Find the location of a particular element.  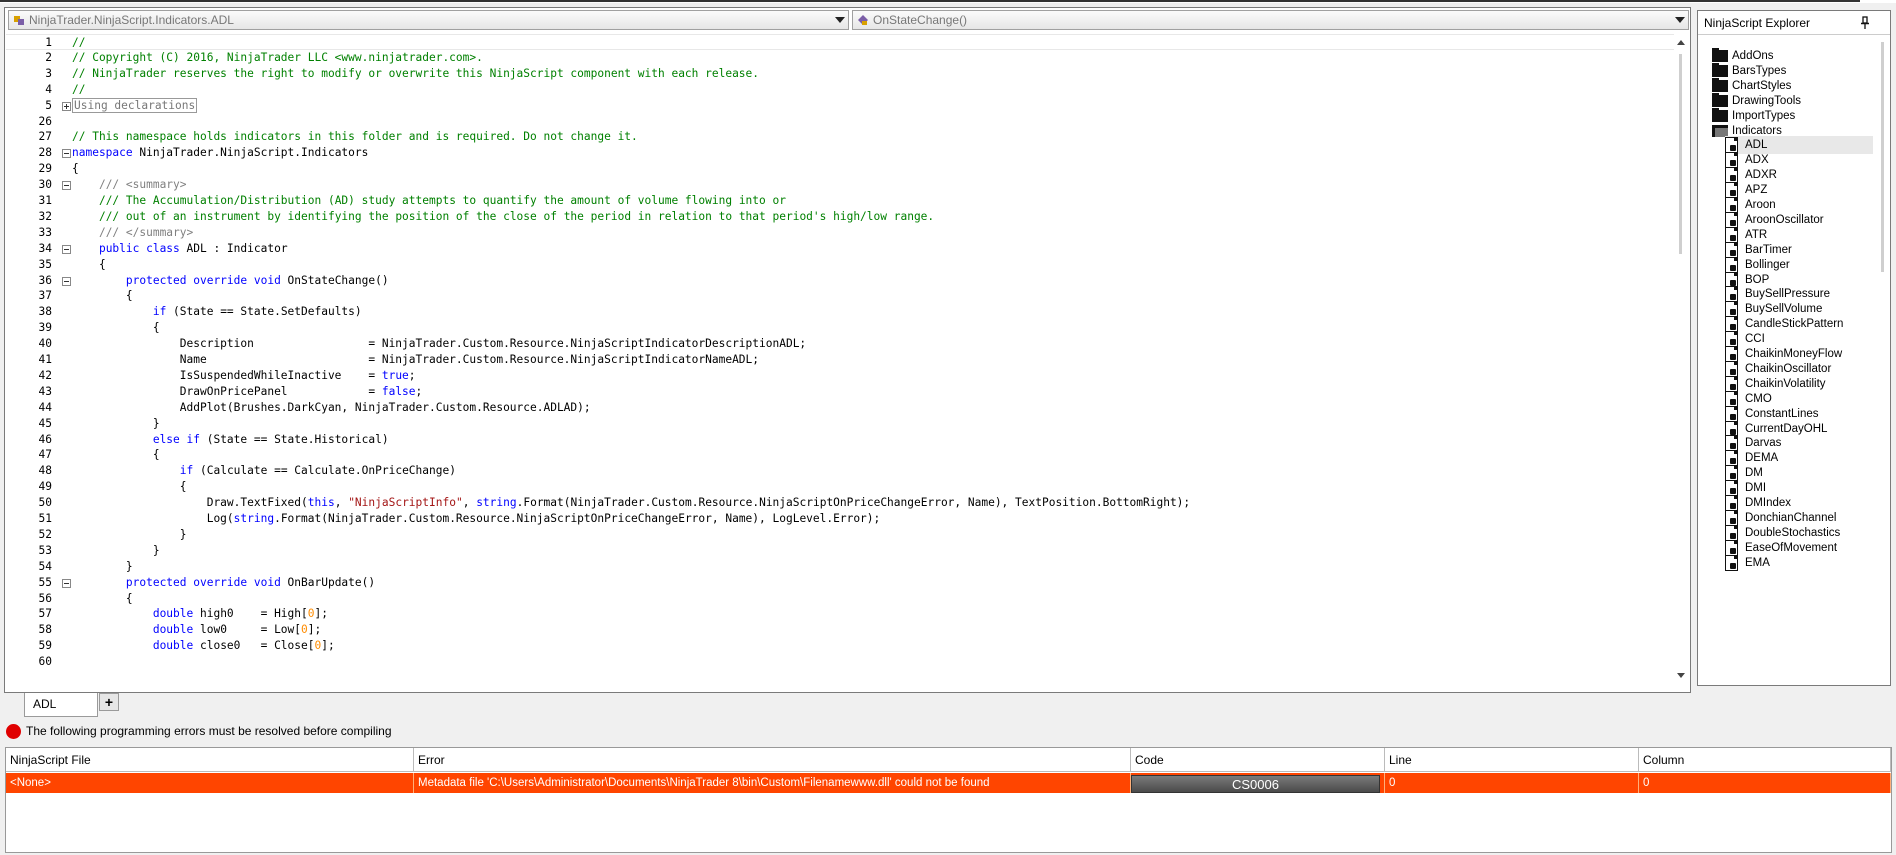

code-text: DrawOnPricePanel = false; is located at coordinates (247, 391).